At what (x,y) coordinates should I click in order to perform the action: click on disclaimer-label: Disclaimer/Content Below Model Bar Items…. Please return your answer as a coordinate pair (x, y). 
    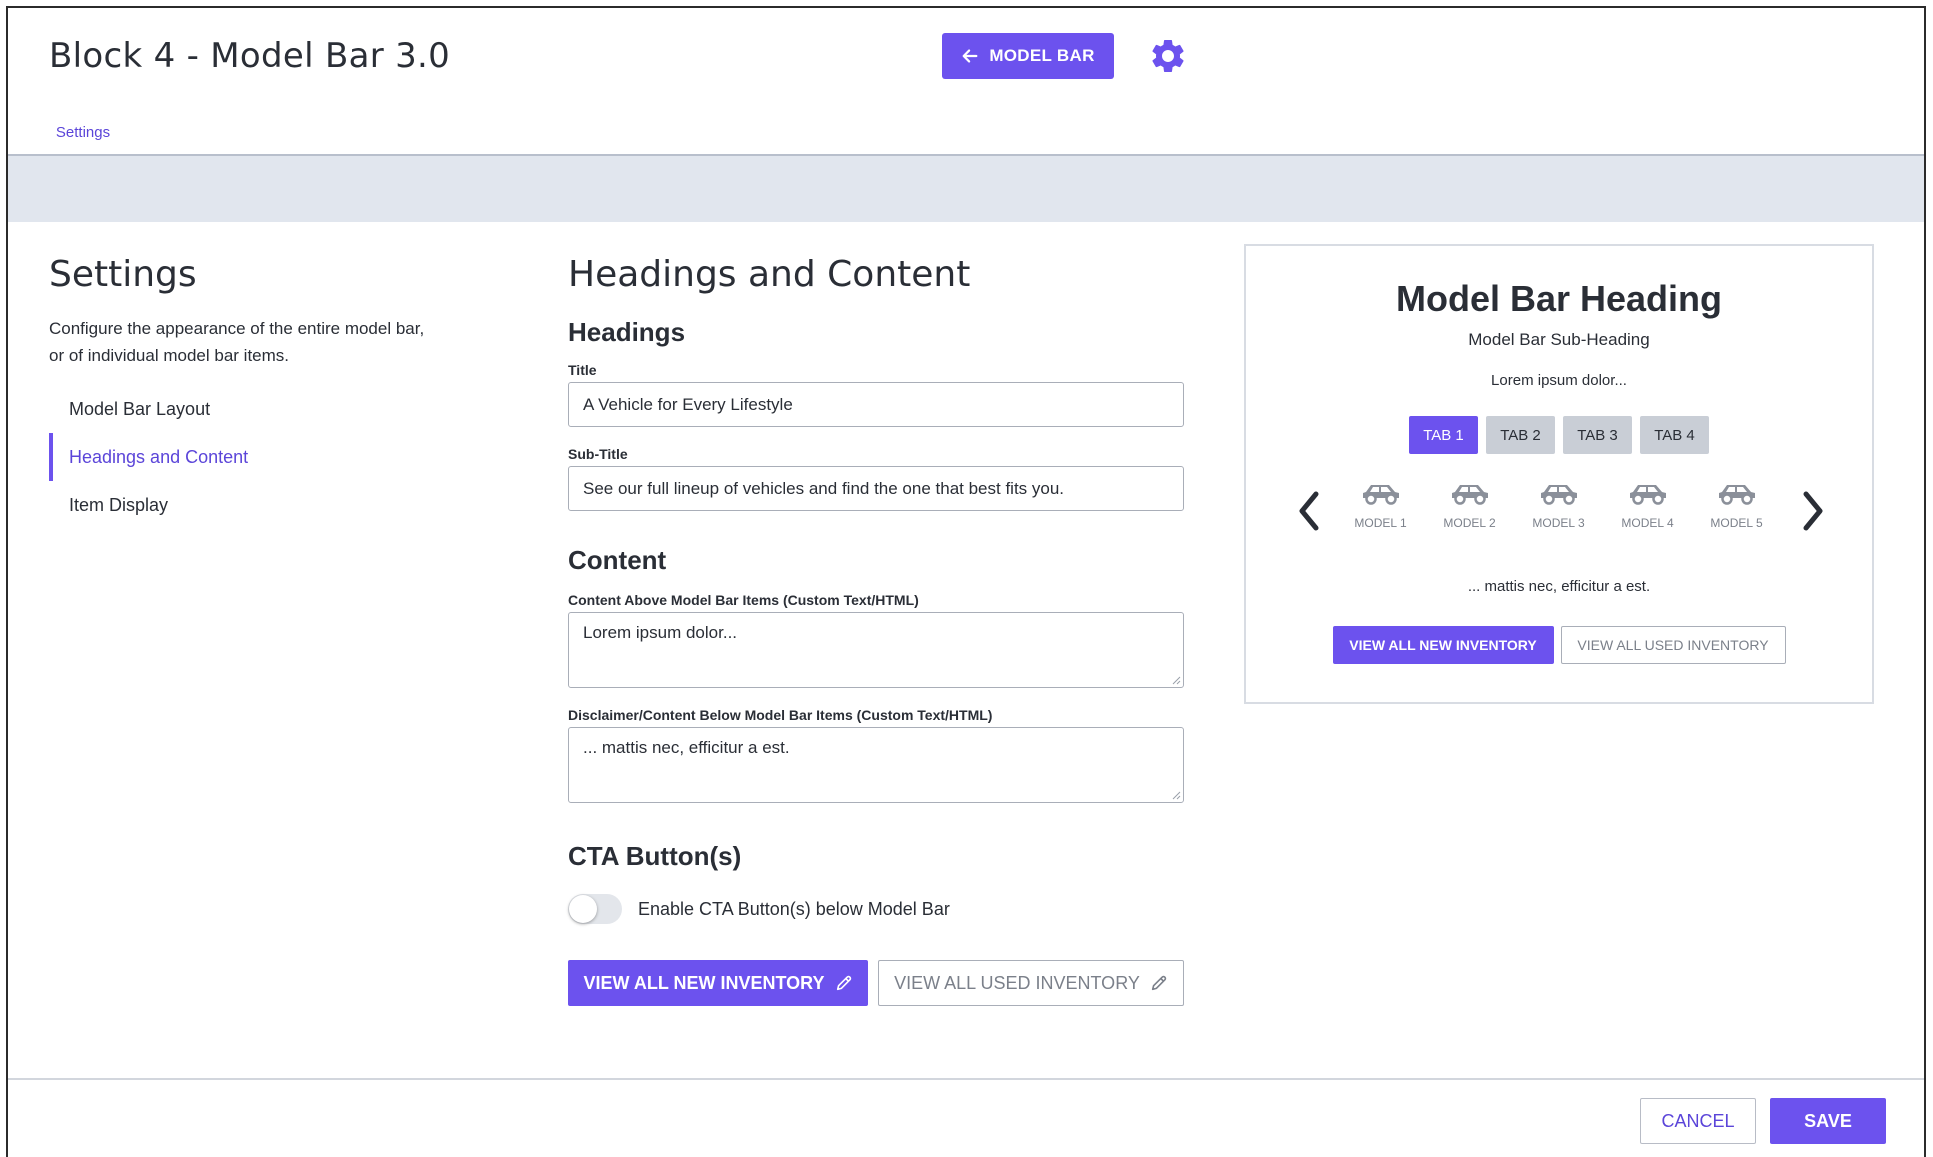
    Looking at the image, I should click on (780, 715).